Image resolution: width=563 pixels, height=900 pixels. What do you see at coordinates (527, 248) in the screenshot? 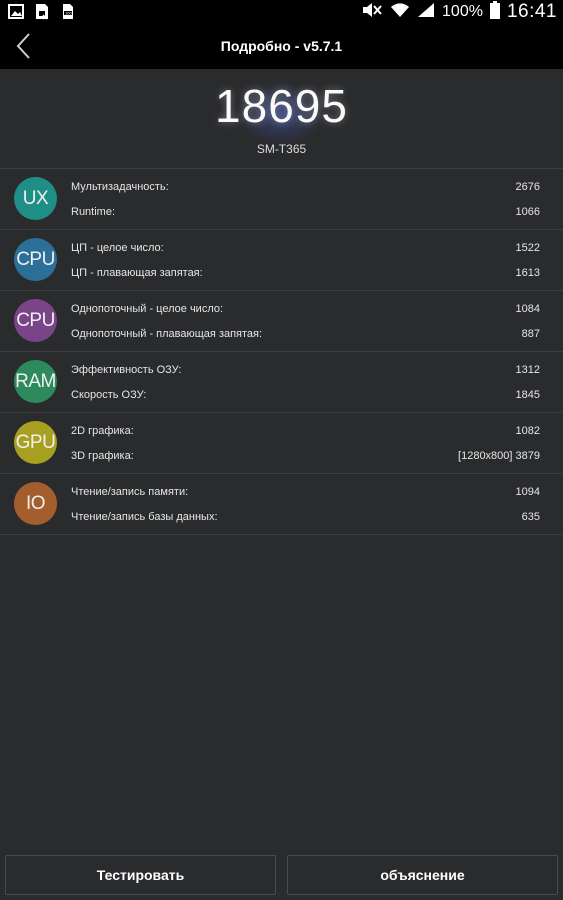
I see `metric-value: 1522` at bounding box center [527, 248].